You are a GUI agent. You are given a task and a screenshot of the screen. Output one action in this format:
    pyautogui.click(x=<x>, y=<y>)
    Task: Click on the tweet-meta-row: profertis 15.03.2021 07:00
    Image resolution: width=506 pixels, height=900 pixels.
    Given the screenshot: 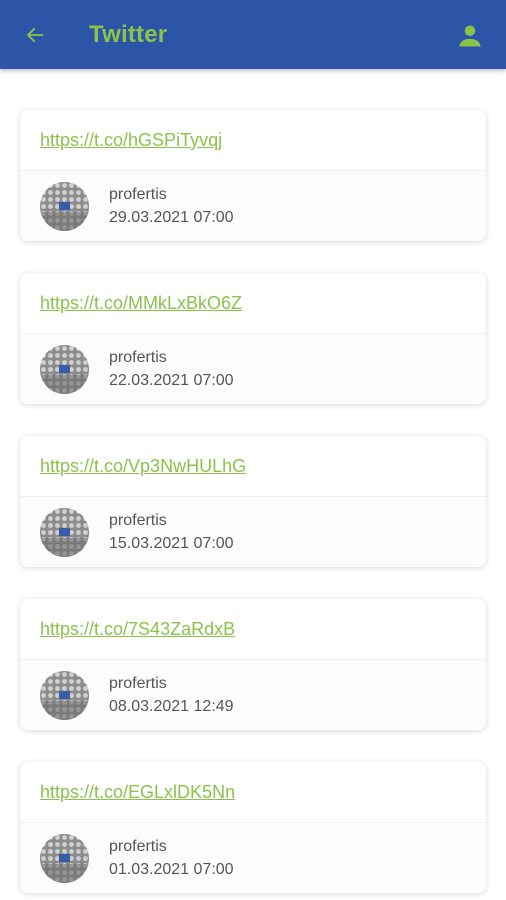 What is the action you would take?
    pyautogui.click(x=253, y=532)
    